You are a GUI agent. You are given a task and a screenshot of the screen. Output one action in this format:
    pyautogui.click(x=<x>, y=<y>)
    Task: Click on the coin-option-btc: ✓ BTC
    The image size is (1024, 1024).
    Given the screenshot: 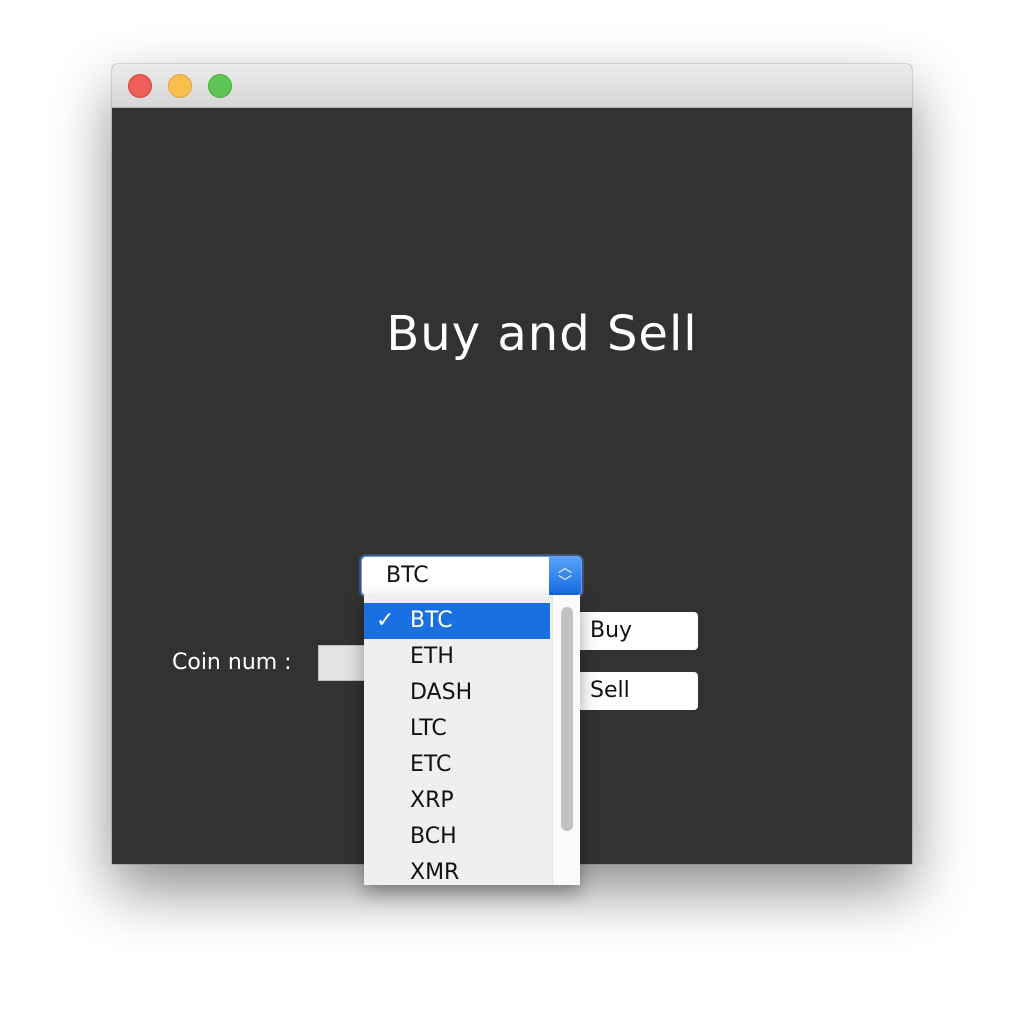 What is the action you would take?
    pyautogui.click(x=457, y=621)
    